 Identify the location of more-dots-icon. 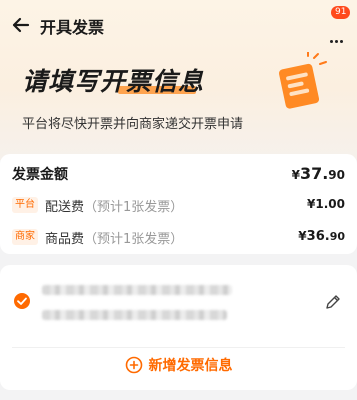
(337, 37).